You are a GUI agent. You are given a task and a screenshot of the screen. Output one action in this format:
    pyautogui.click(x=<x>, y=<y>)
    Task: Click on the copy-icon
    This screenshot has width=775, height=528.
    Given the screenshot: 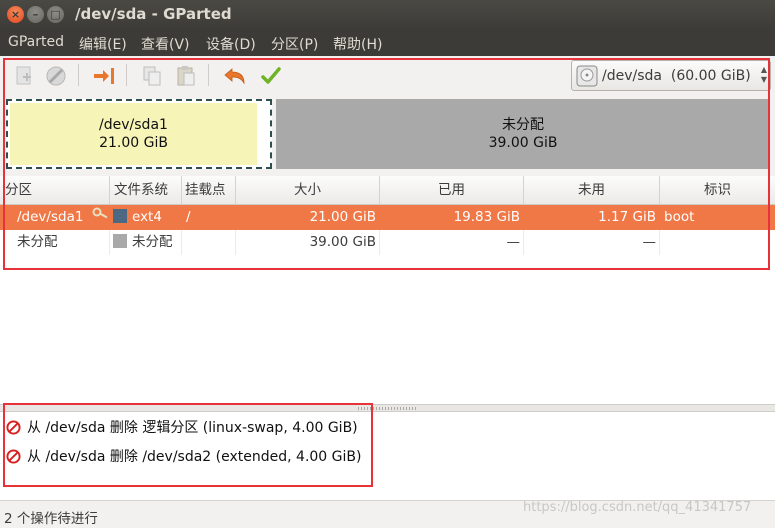 What is the action you would take?
    pyautogui.click(x=152, y=76)
    